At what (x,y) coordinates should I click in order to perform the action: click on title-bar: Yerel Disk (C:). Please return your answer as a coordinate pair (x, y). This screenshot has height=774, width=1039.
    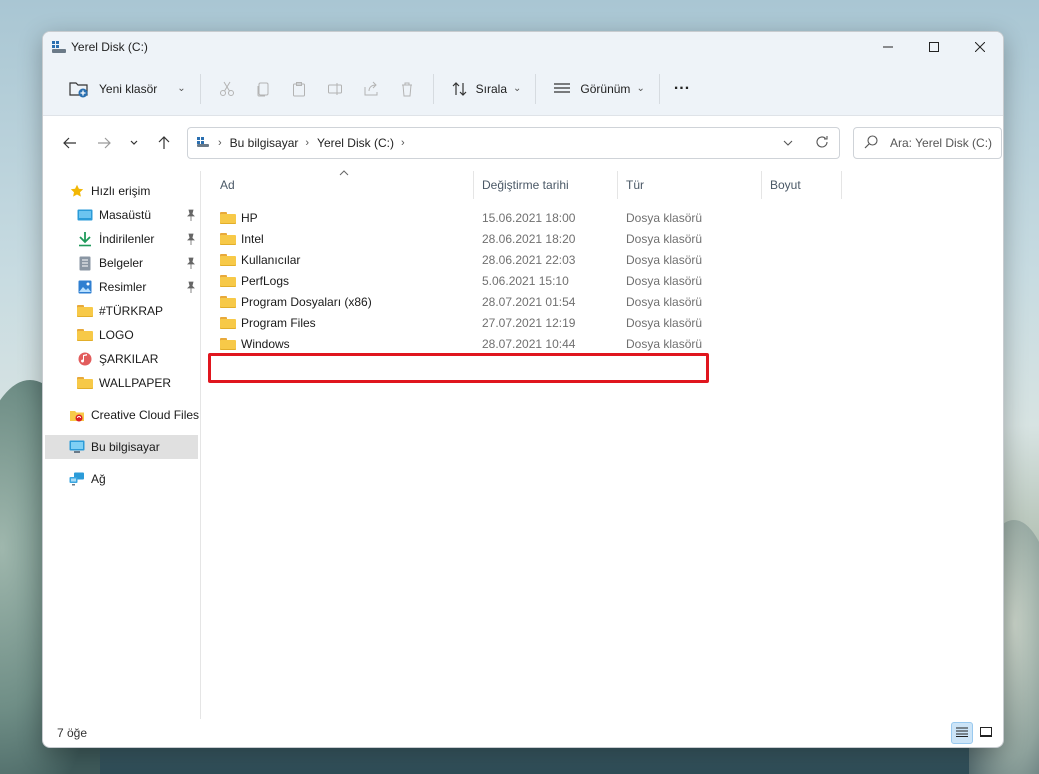
    Looking at the image, I should click on (523, 47).